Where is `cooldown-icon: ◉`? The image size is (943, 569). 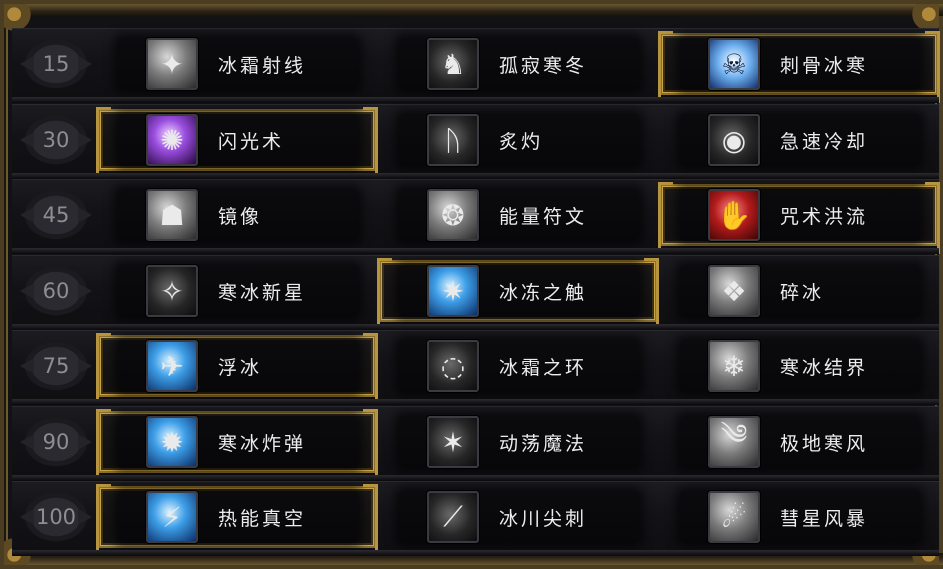 cooldown-icon: ◉ is located at coordinates (734, 140).